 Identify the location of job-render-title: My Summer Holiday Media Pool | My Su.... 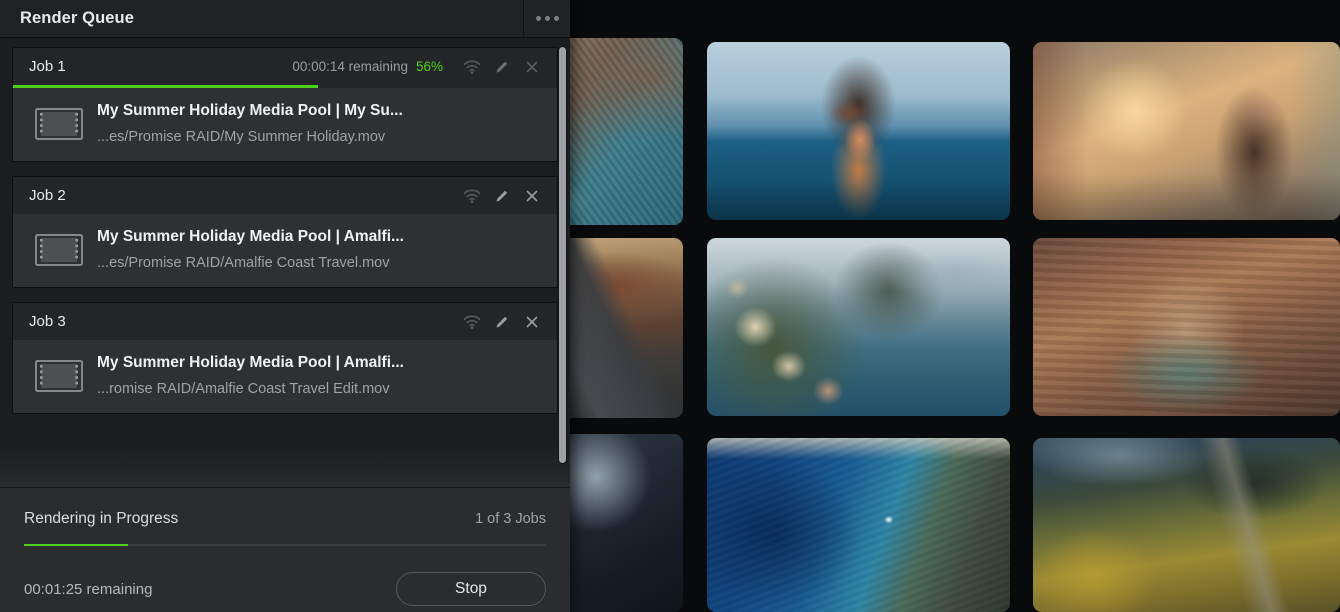
(250, 110).